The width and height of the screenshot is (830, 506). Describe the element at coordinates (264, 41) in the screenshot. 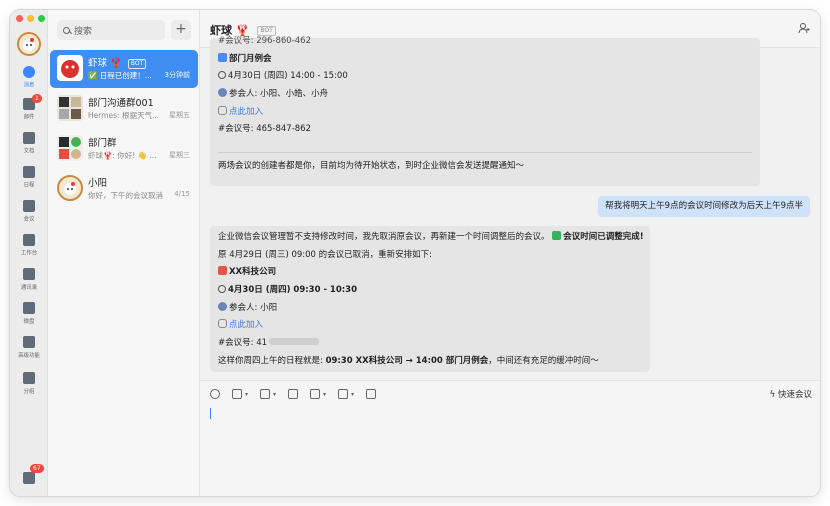

I see `meeting-id-cut: #会议号: 296-860-462` at that location.